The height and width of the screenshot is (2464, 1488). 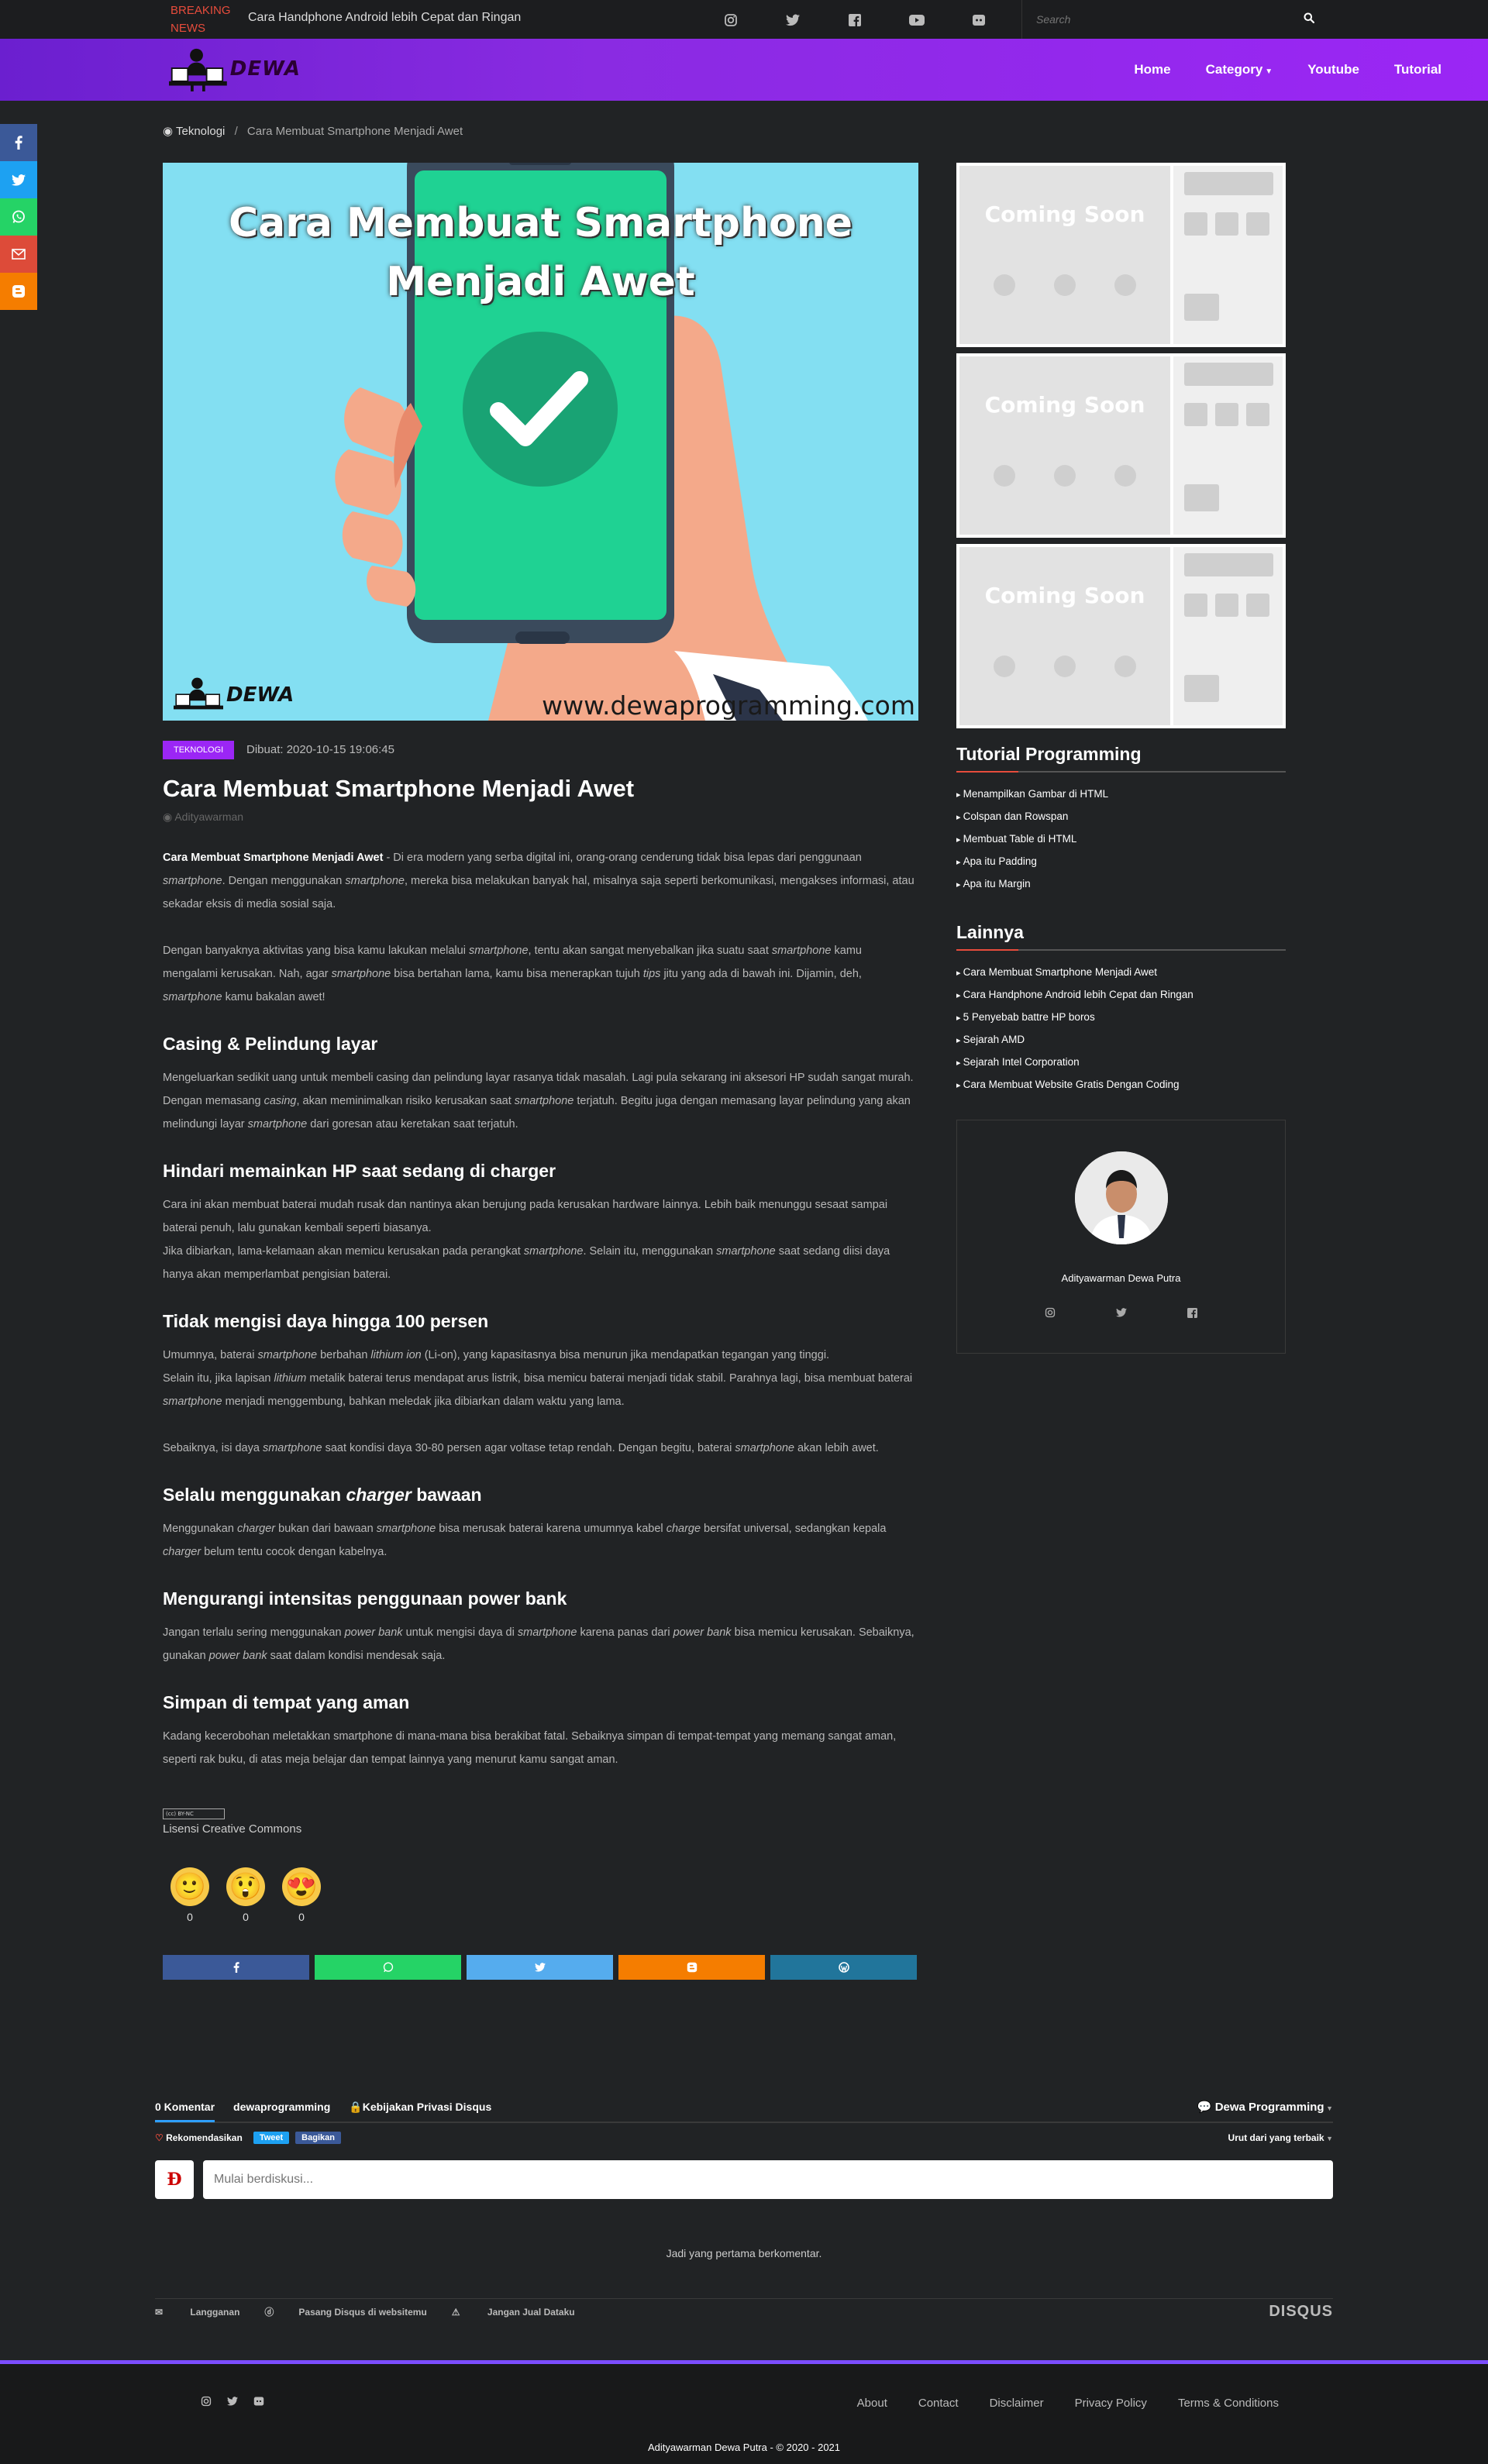 What do you see at coordinates (199, 2137) in the screenshot?
I see `recommend-button: ♡ Rekomendasikan` at bounding box center [199, 2137].